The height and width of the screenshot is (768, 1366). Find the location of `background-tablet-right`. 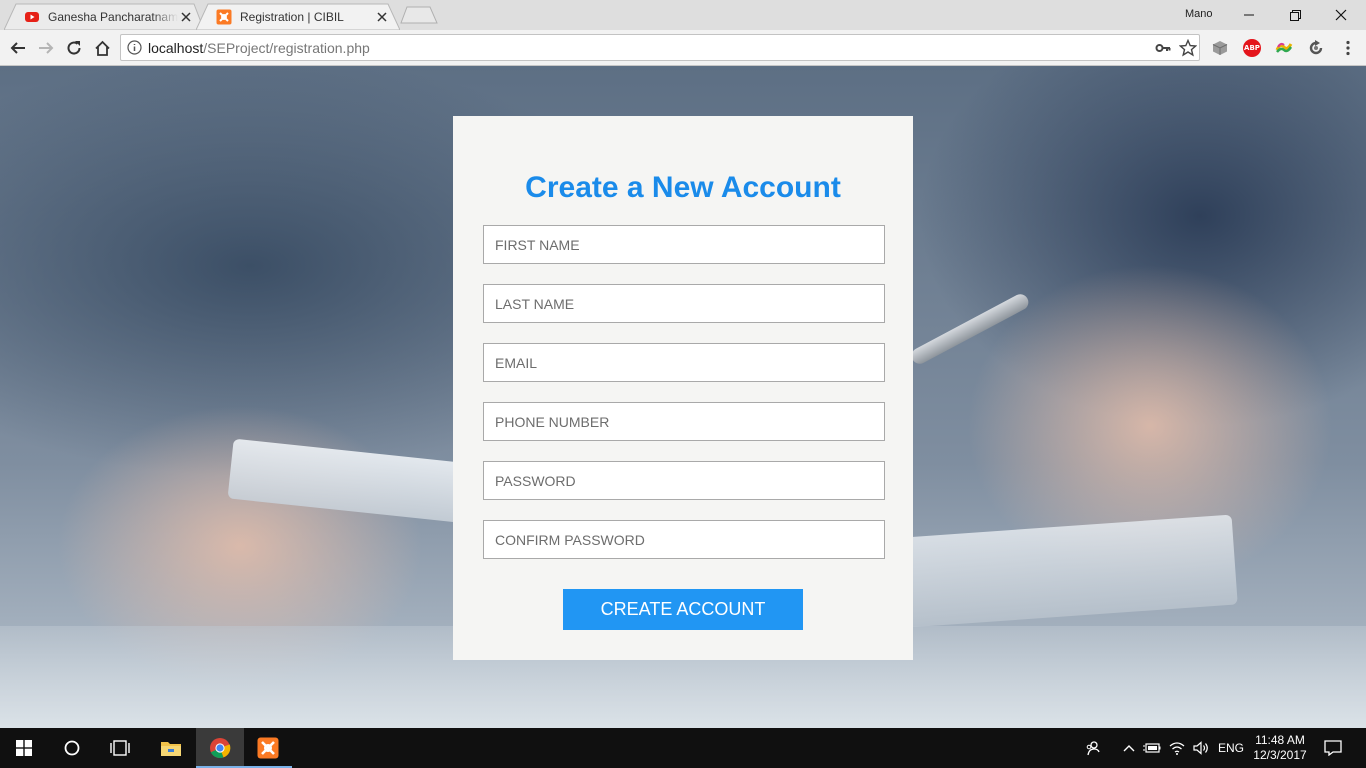

background-tablet-right is located at coordinates (1070, 571).